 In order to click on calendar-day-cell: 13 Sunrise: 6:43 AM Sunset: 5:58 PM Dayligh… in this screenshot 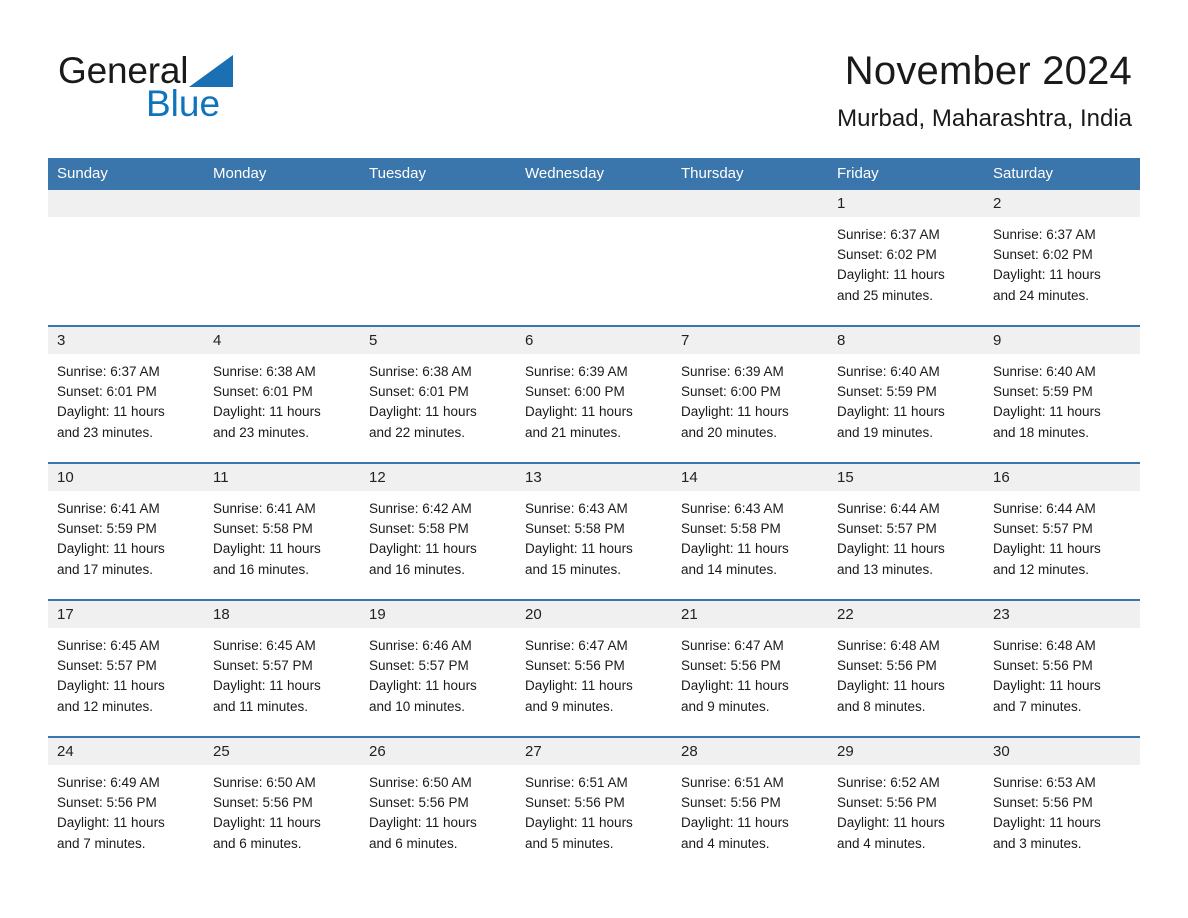, I will do `click(594, 531)`.